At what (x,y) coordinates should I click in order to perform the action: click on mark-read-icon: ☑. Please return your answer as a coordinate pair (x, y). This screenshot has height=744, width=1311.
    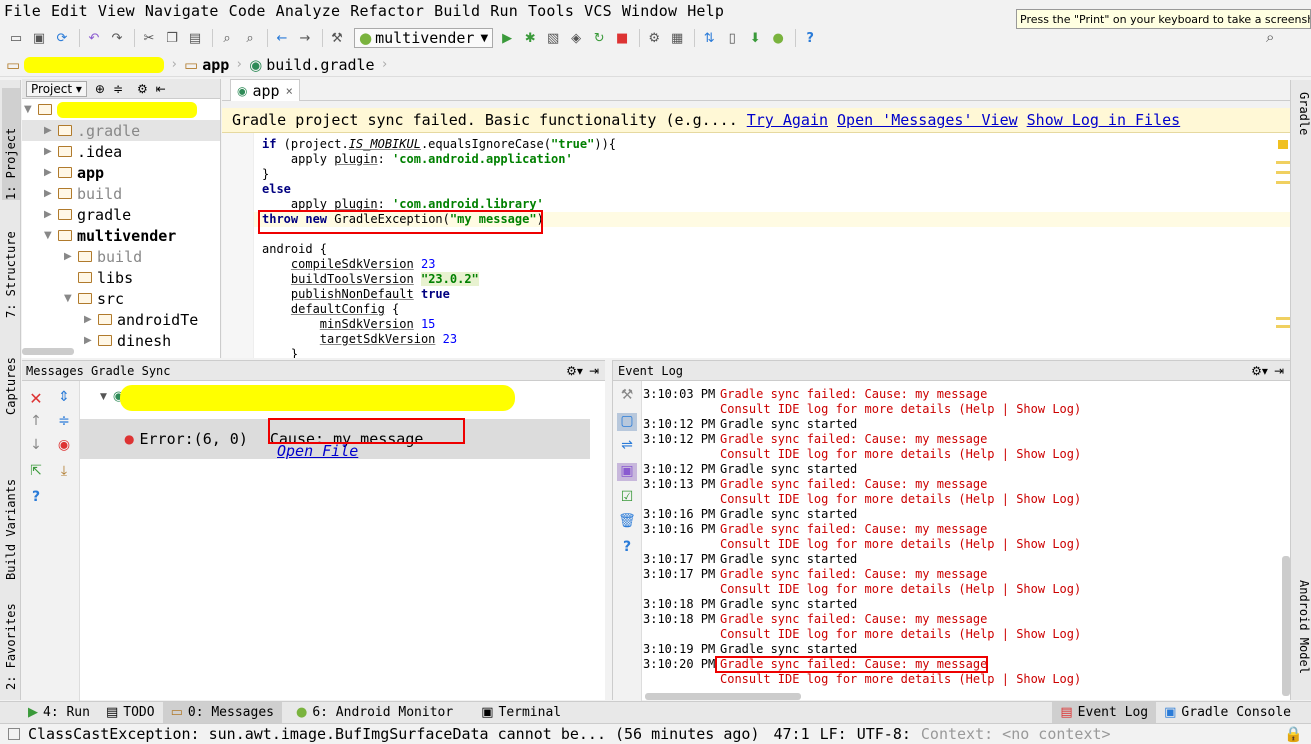
    Looking at the image, I should click on (627, 498).